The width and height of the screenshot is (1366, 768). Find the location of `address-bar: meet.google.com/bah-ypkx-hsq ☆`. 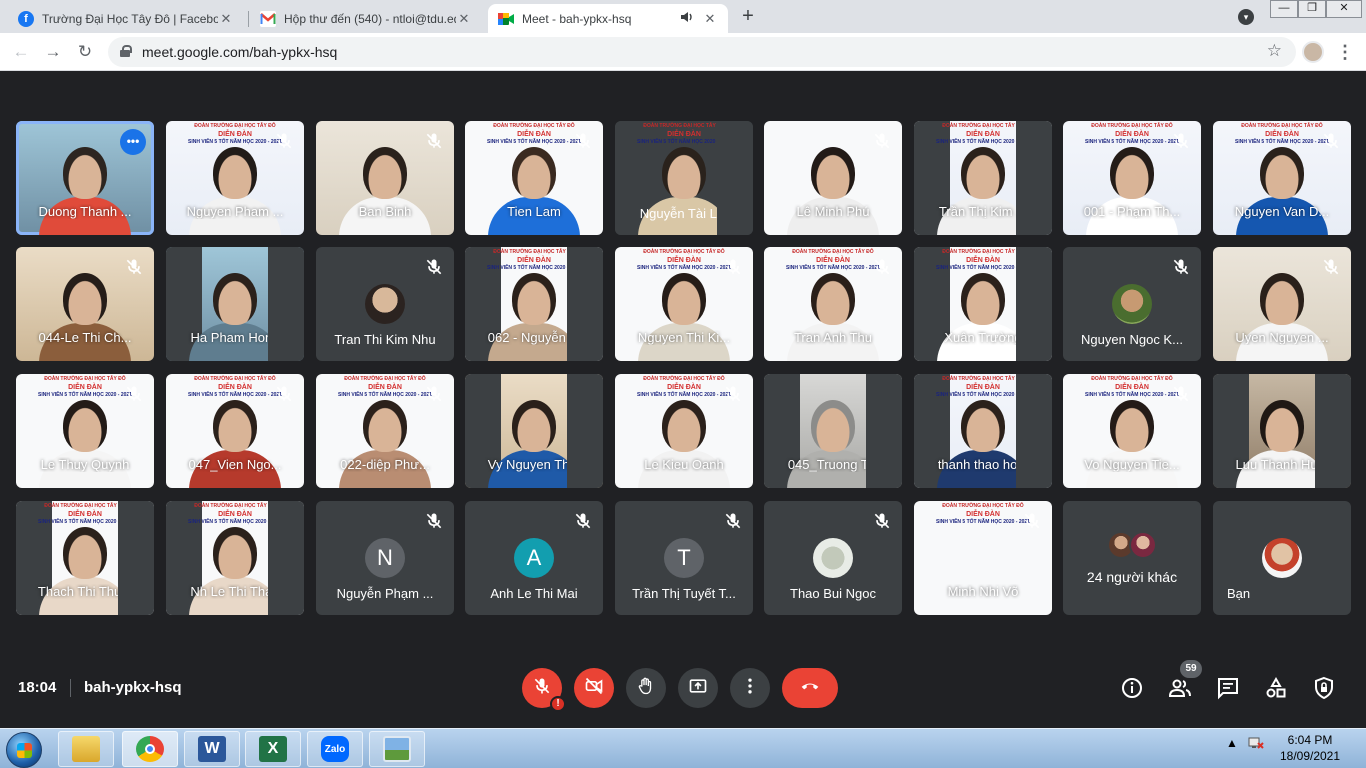

address-bar: meet.google.com/bah-ypkx-hsq ☆ is located at coordinates (702, 52).